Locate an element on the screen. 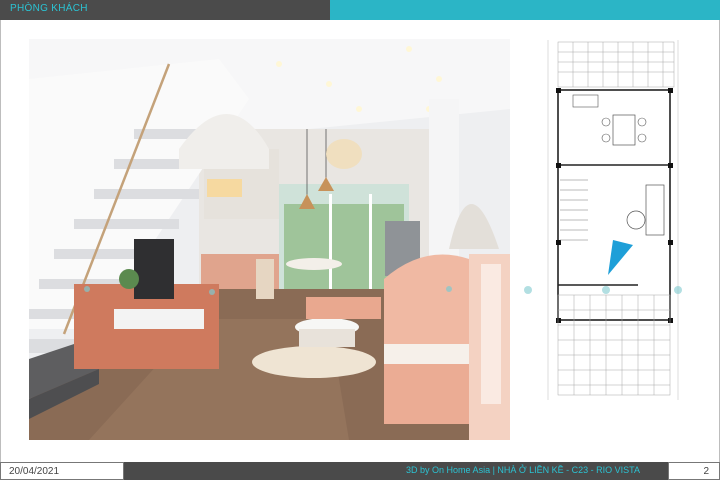  footer-date-box: 20/04/2021 is located at coordinates (62, 471).